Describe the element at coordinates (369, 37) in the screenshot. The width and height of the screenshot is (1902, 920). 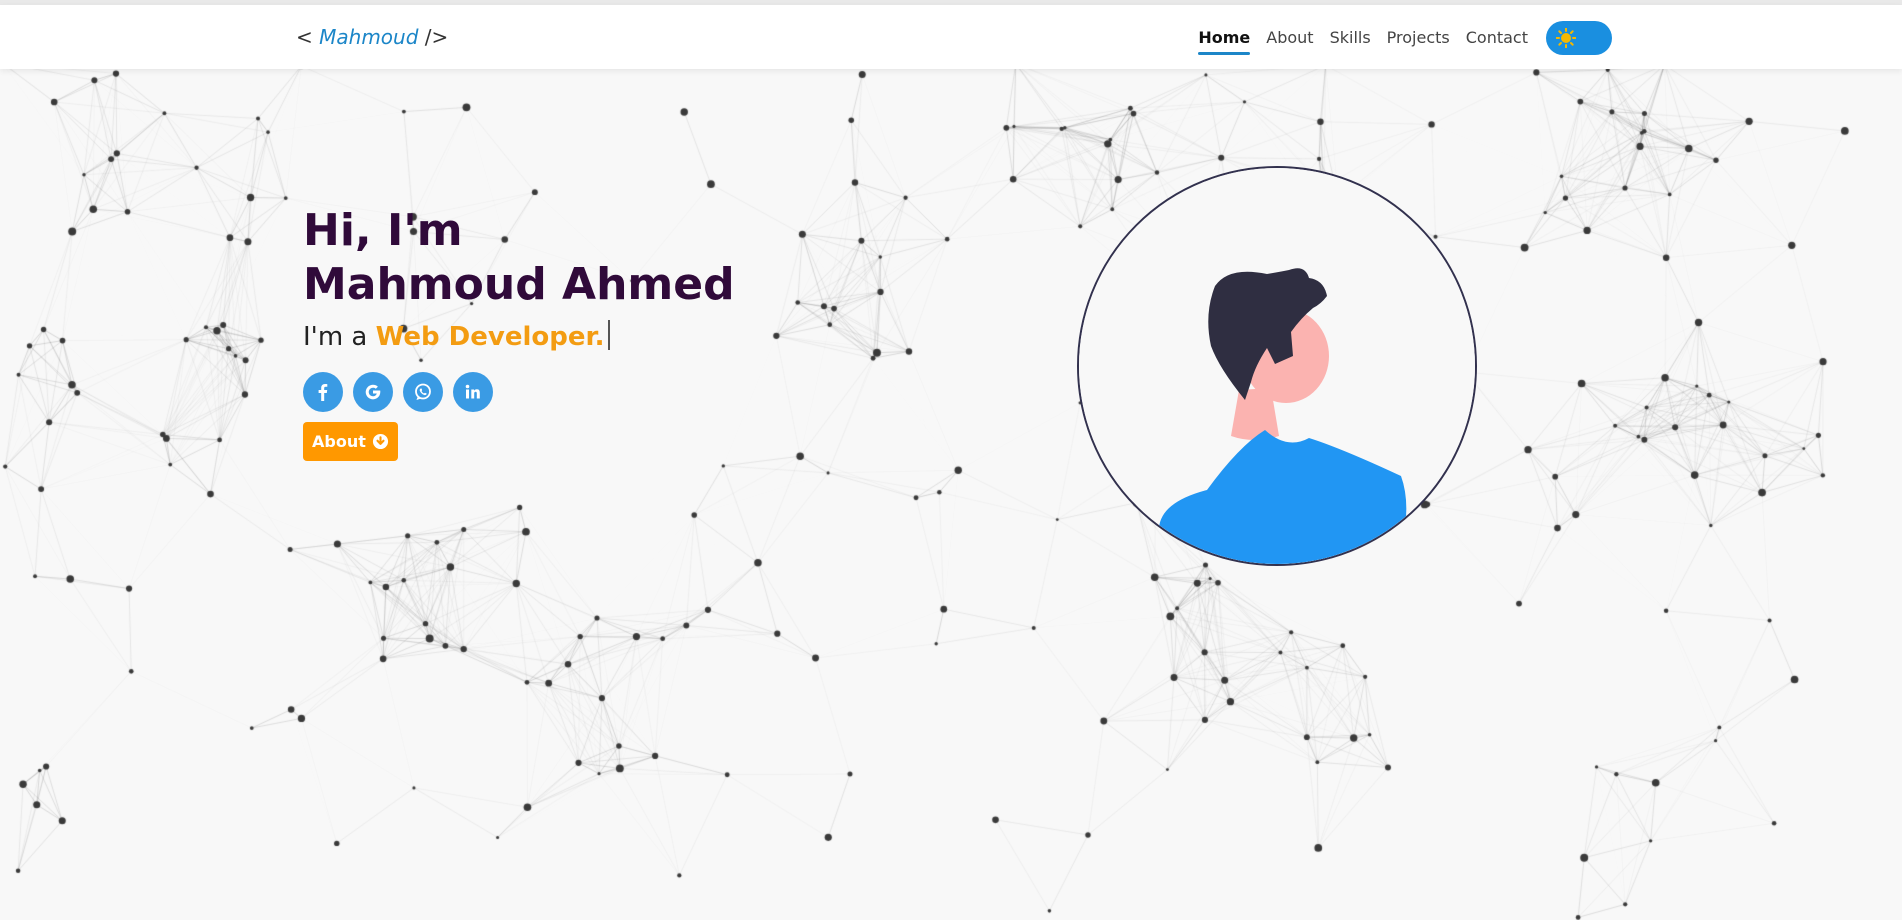
I see `logo-name: Mahmoud` at that location.